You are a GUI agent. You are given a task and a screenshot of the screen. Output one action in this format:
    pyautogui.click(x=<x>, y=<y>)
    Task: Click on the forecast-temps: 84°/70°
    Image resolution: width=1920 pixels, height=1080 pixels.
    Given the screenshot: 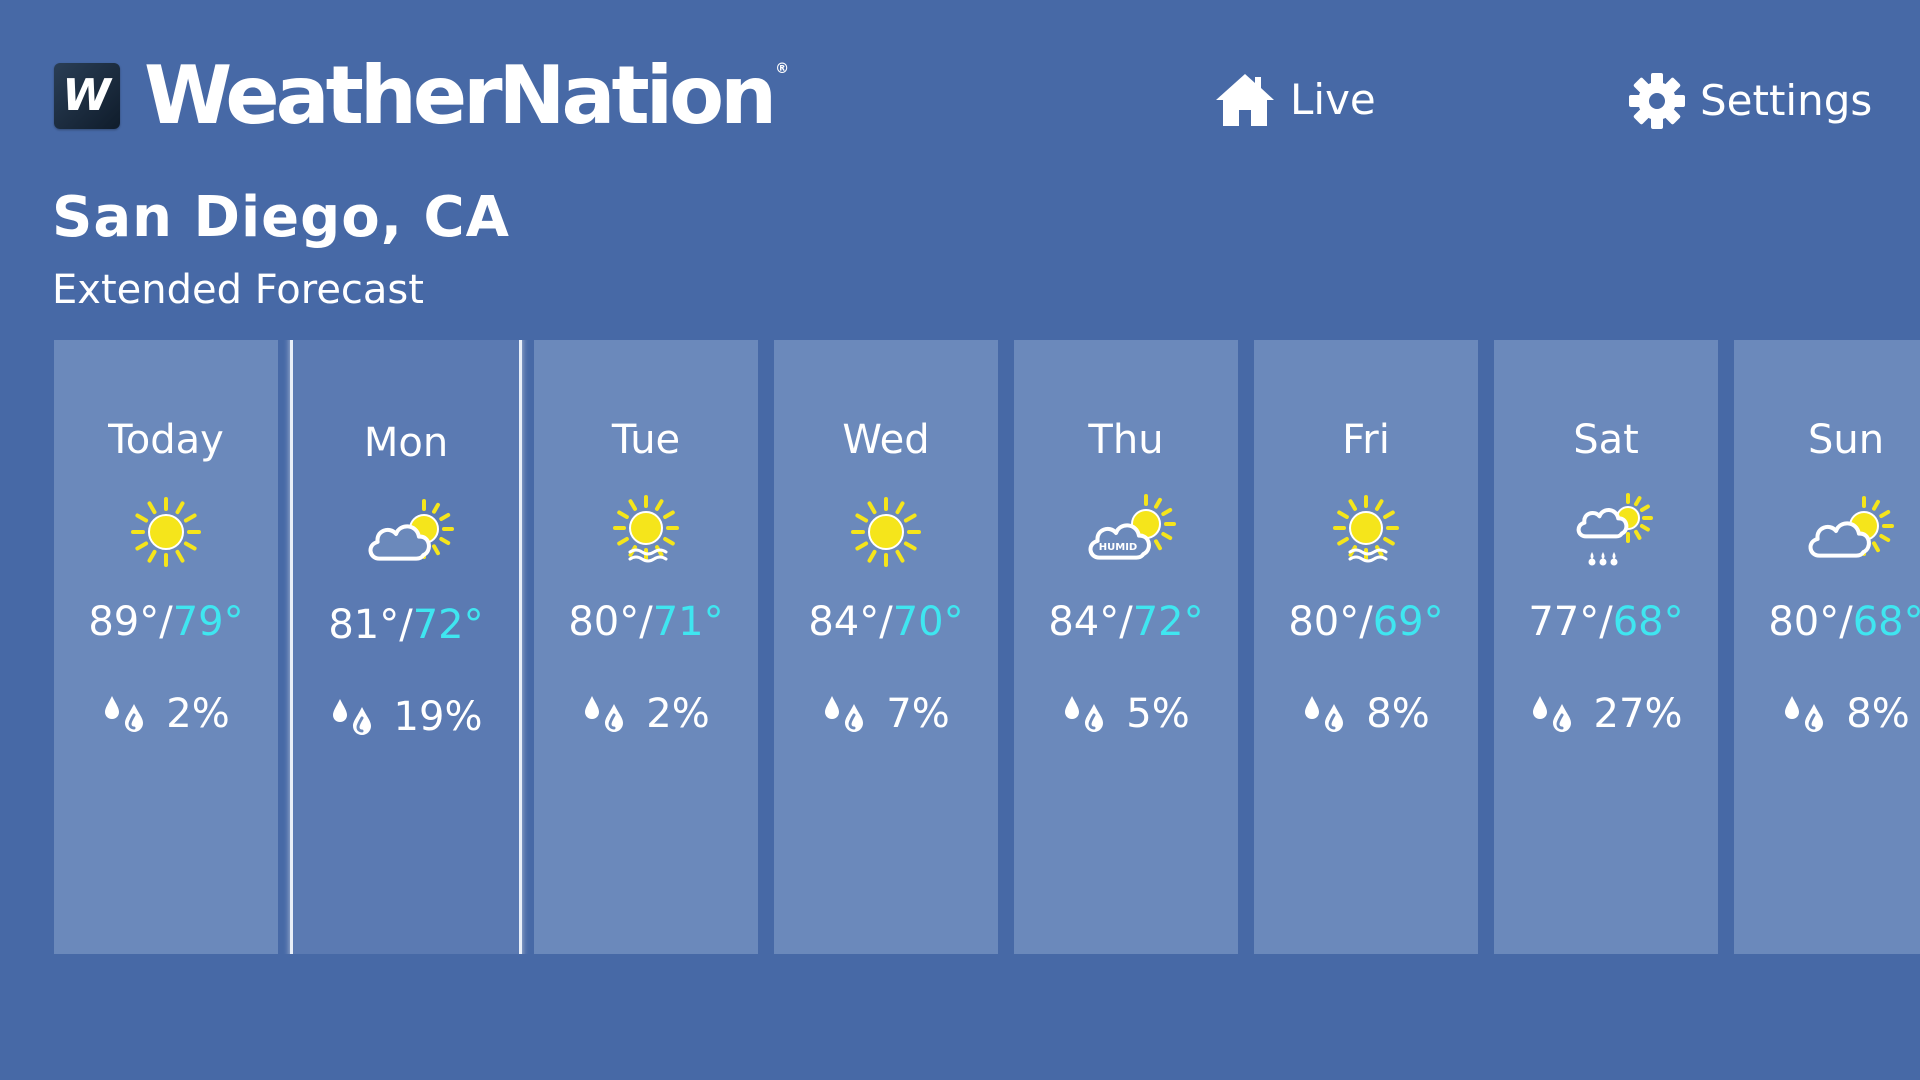 What is the action you would take?
    pyautogui.click(x=886, y=622)
    